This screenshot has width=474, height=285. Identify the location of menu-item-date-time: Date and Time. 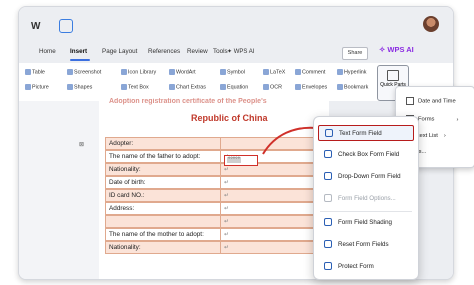
(431, 101).